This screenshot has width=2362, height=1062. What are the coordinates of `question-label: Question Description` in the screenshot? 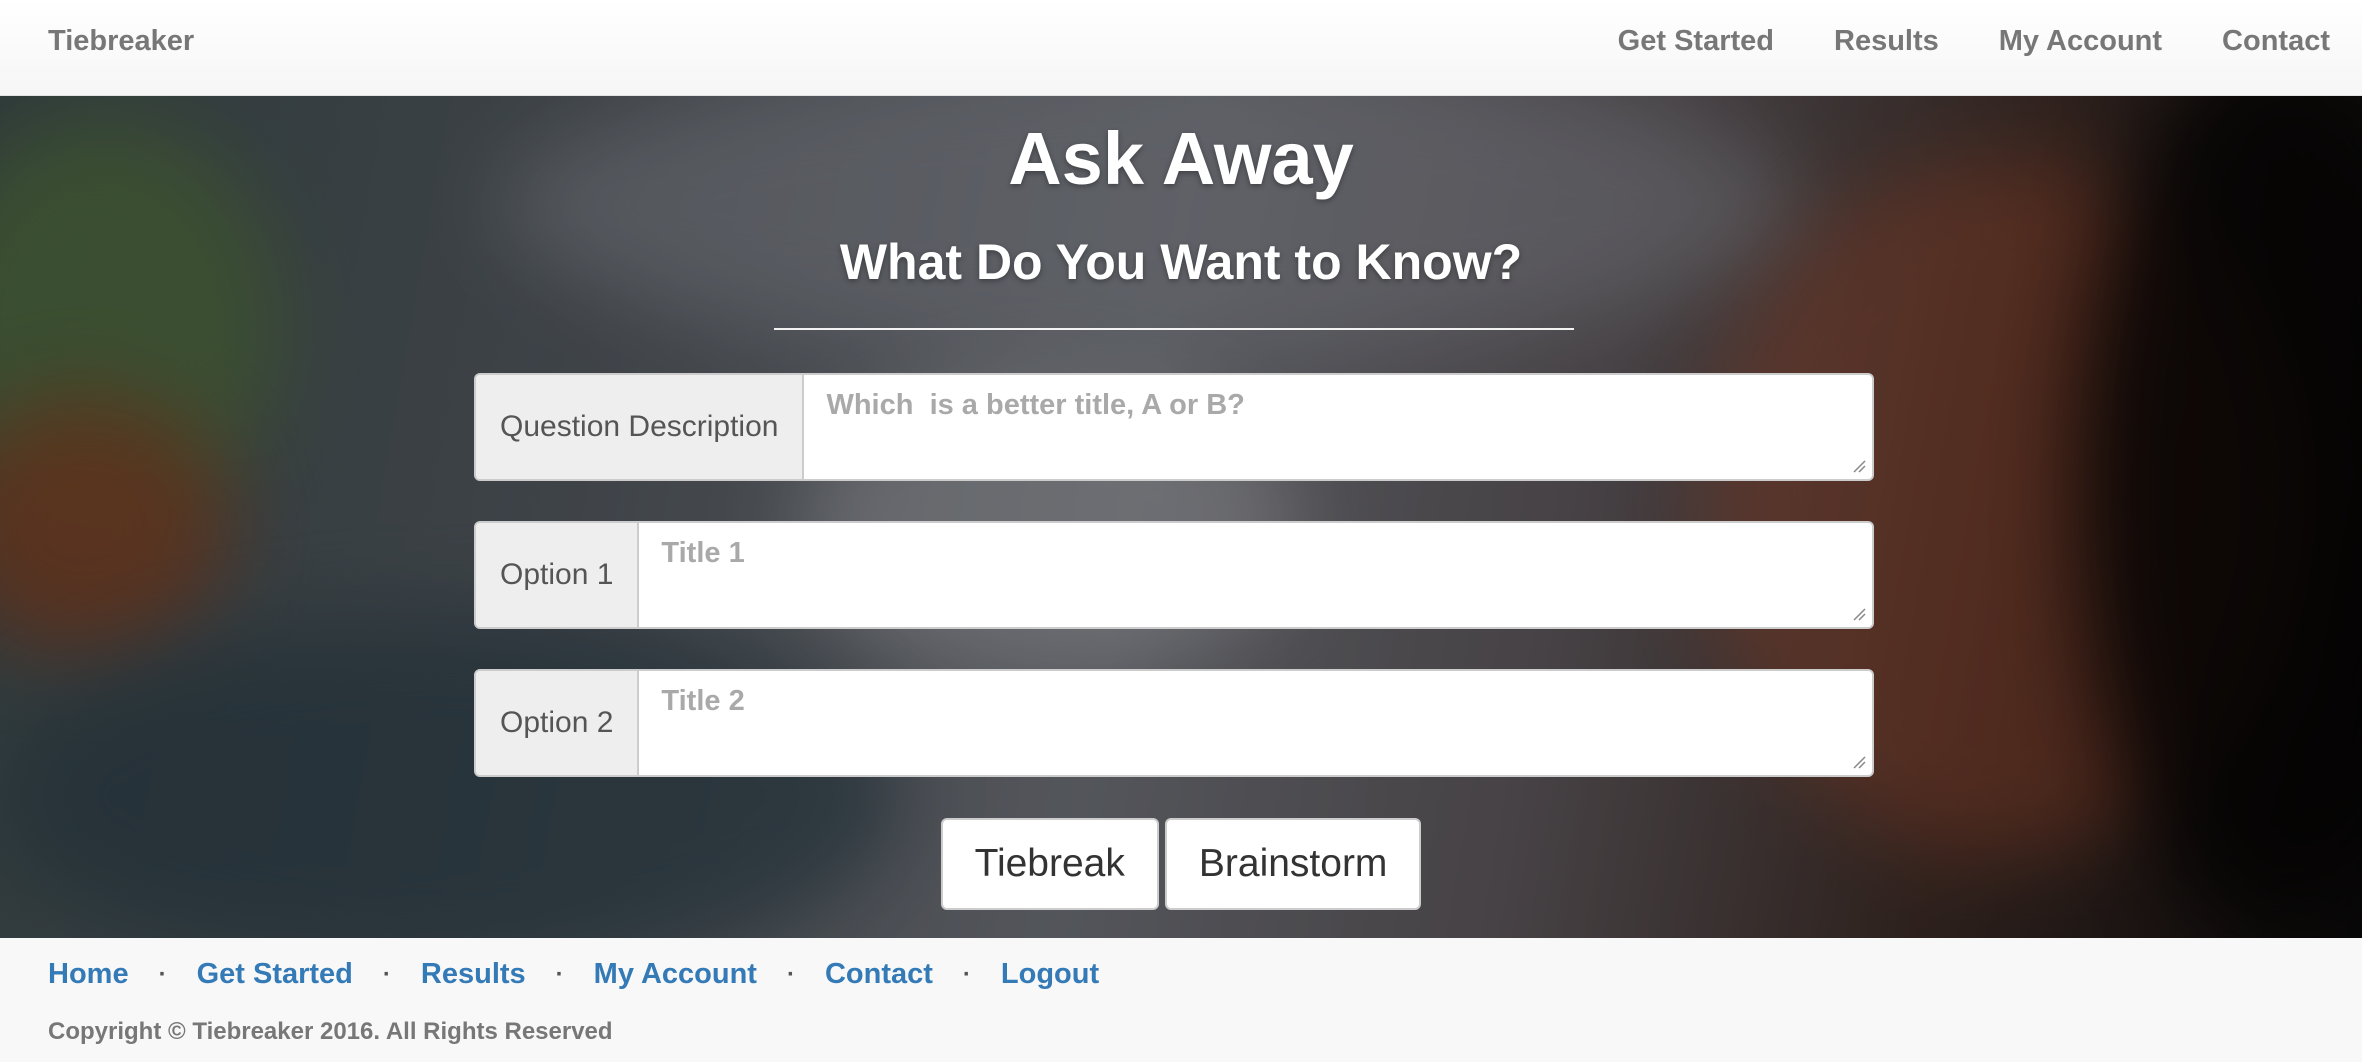 It's located at (640, 427).